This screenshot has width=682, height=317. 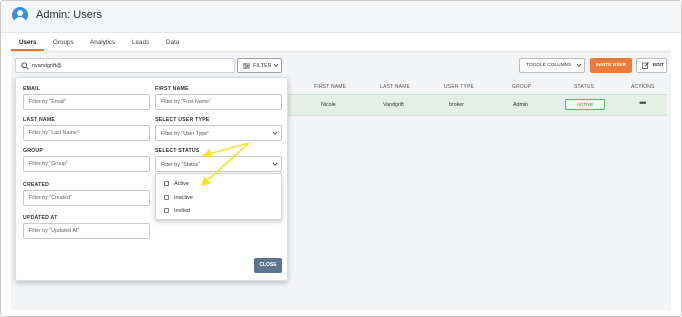 I want to click on toggle-columns-button: TOGGLE COLUMNS, so click(x=552, y=65).